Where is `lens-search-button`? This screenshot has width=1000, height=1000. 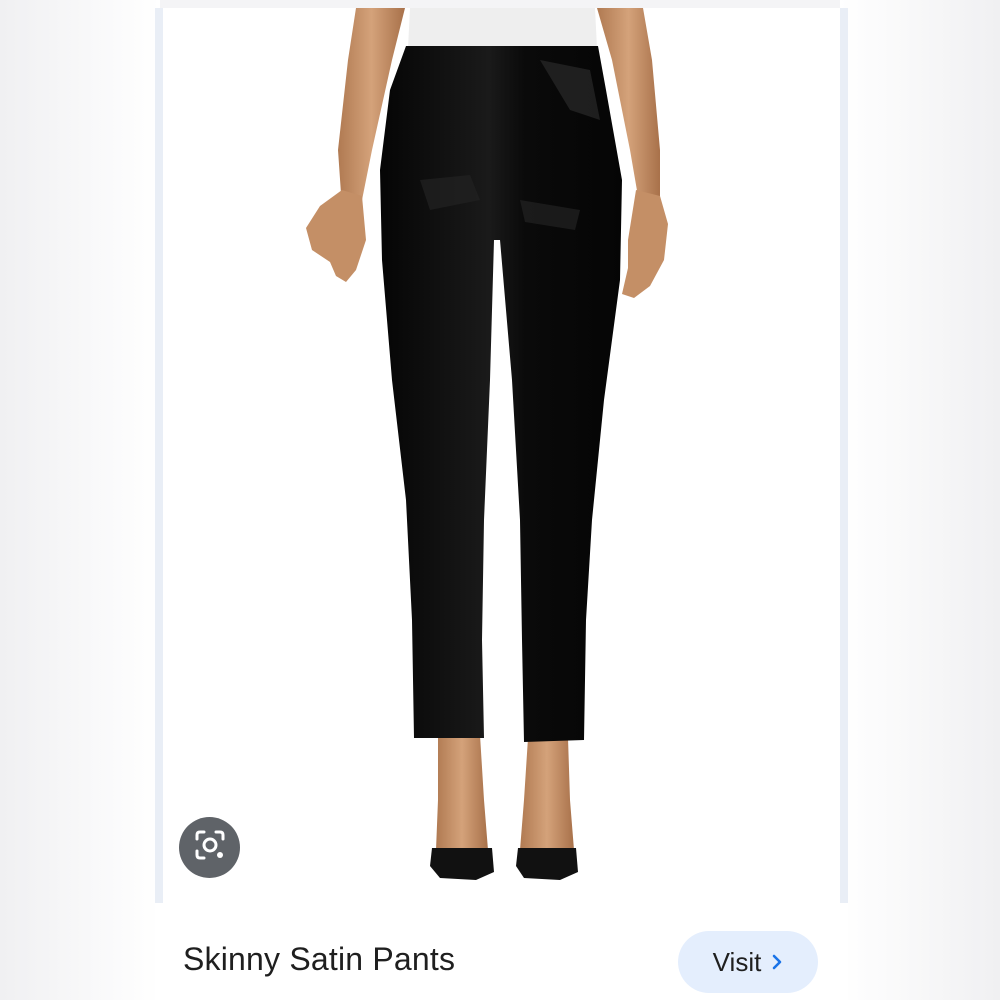 lens-search-button is located at coordinates (209, 847).